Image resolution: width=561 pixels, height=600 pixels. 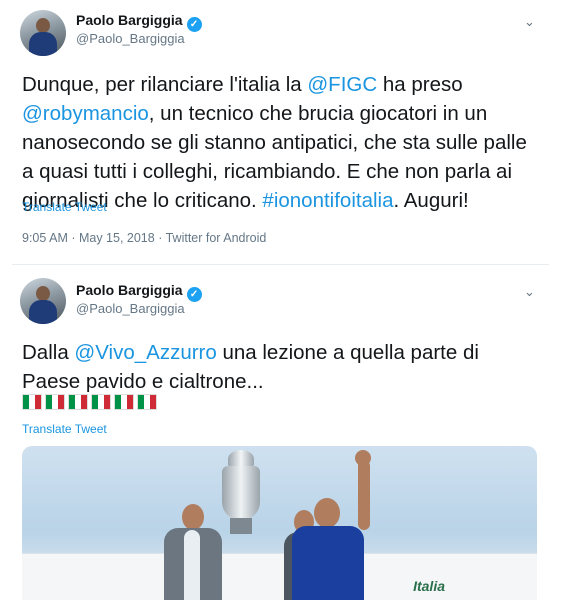 What do you see at coordinates (279, 576) in the screenshot?
I see `airplane-fuselage` at bounding box center [279, 576].